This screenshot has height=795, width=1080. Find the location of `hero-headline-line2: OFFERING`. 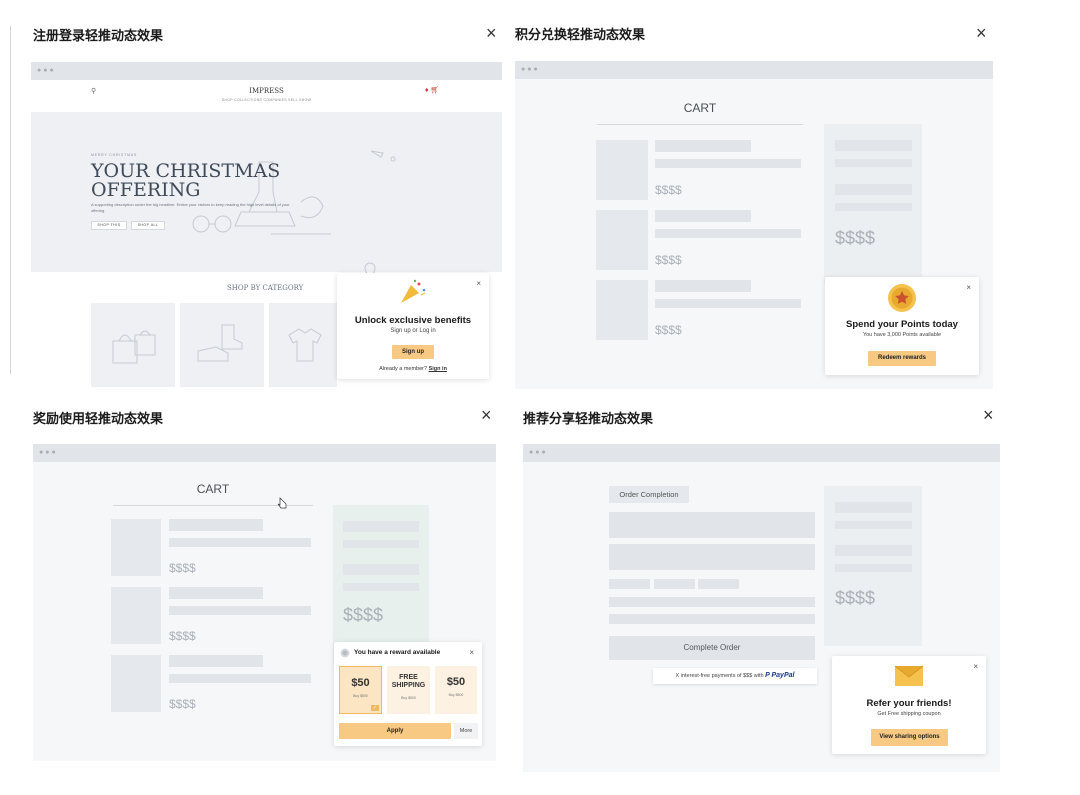

hero-headline-line2: OFFERING is located at coordinates (146, 190).